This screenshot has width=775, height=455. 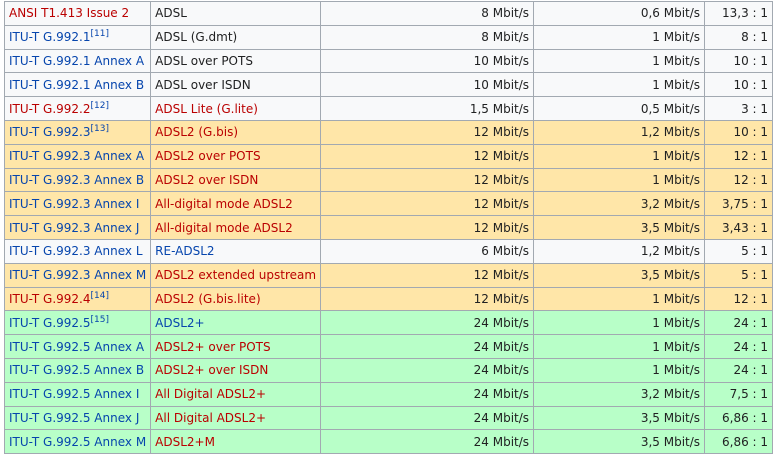 What do you see at coordinates (206, 180) in the screenshot?
I see `common-name-link: ADSL2 over ISDN` at bounding box center [206, 180].